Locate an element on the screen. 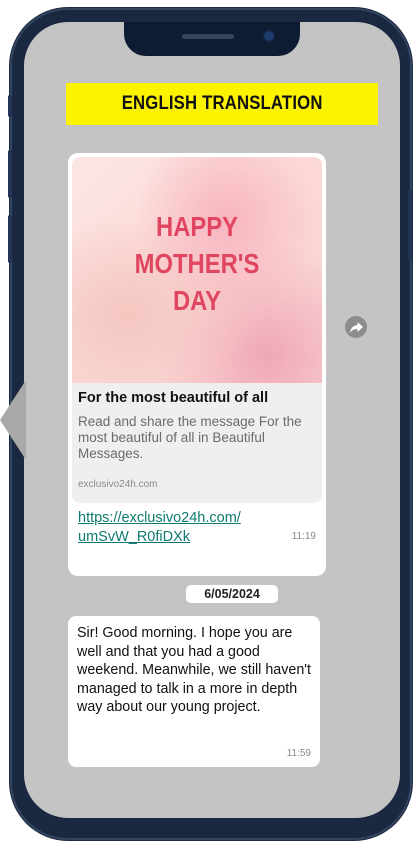 This screenshot has height=841, width=414. preview-image-line: HAPPY is located at coordinates (197, 226).